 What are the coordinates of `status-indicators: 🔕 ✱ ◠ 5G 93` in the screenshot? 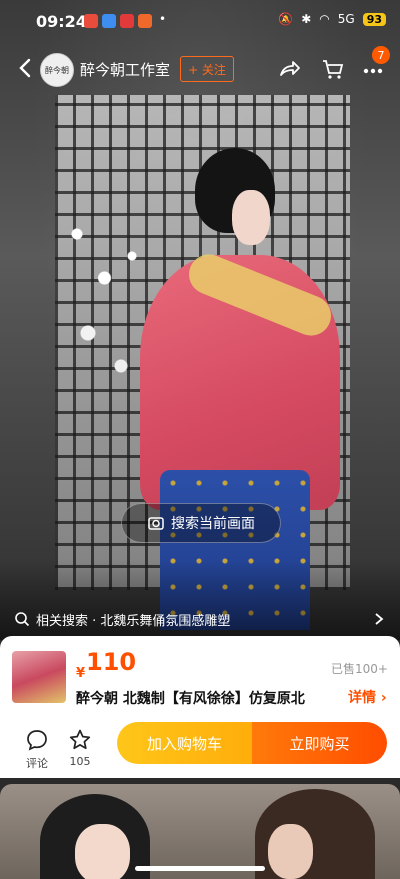 It's located at (332, 19).